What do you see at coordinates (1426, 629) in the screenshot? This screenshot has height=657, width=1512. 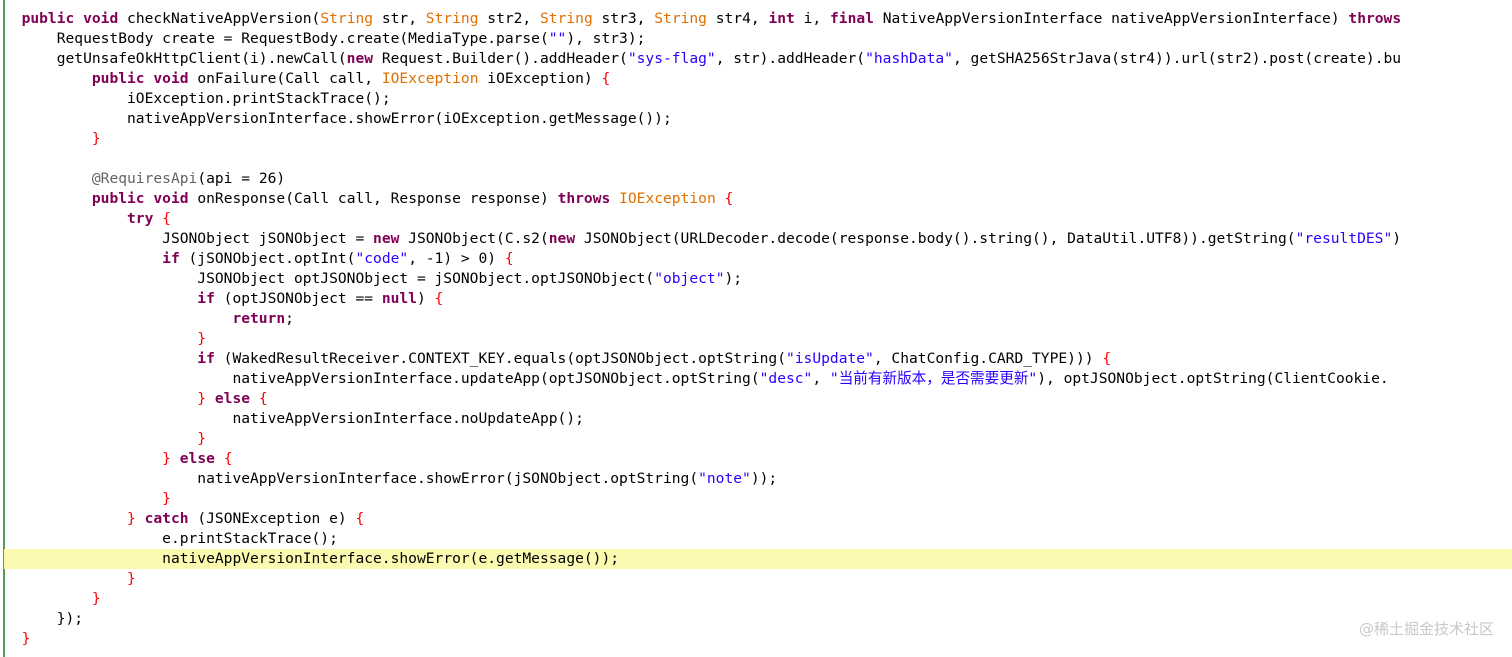 I see `watermark: @稀土掘金技术社区` at bounding box center [1426, 629].